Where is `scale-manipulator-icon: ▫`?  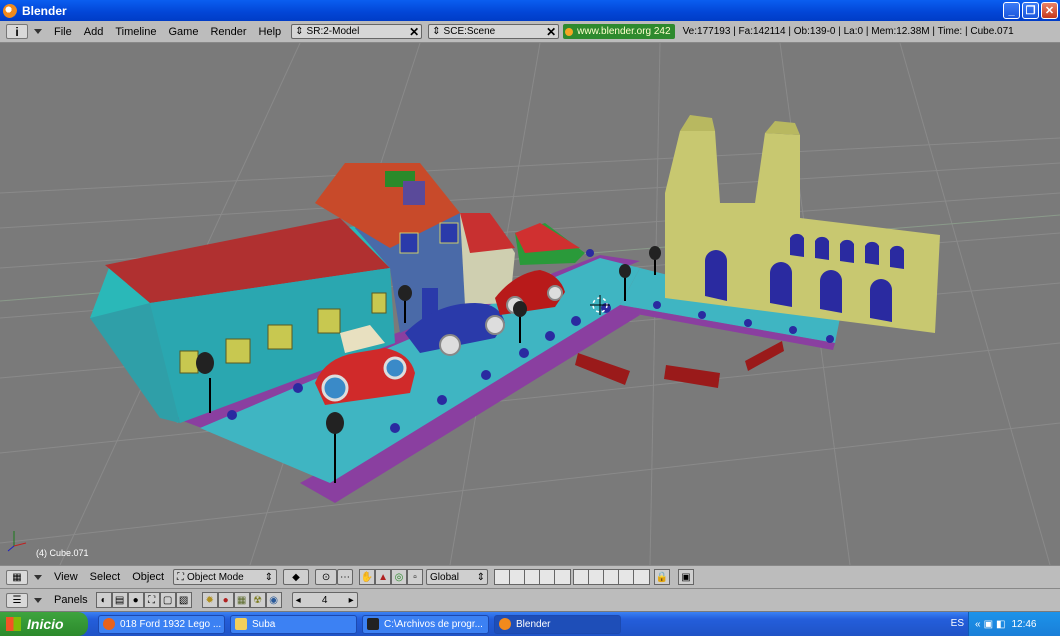 scale-manipulator-icon: ▫ is located at coordinates (415, 577).